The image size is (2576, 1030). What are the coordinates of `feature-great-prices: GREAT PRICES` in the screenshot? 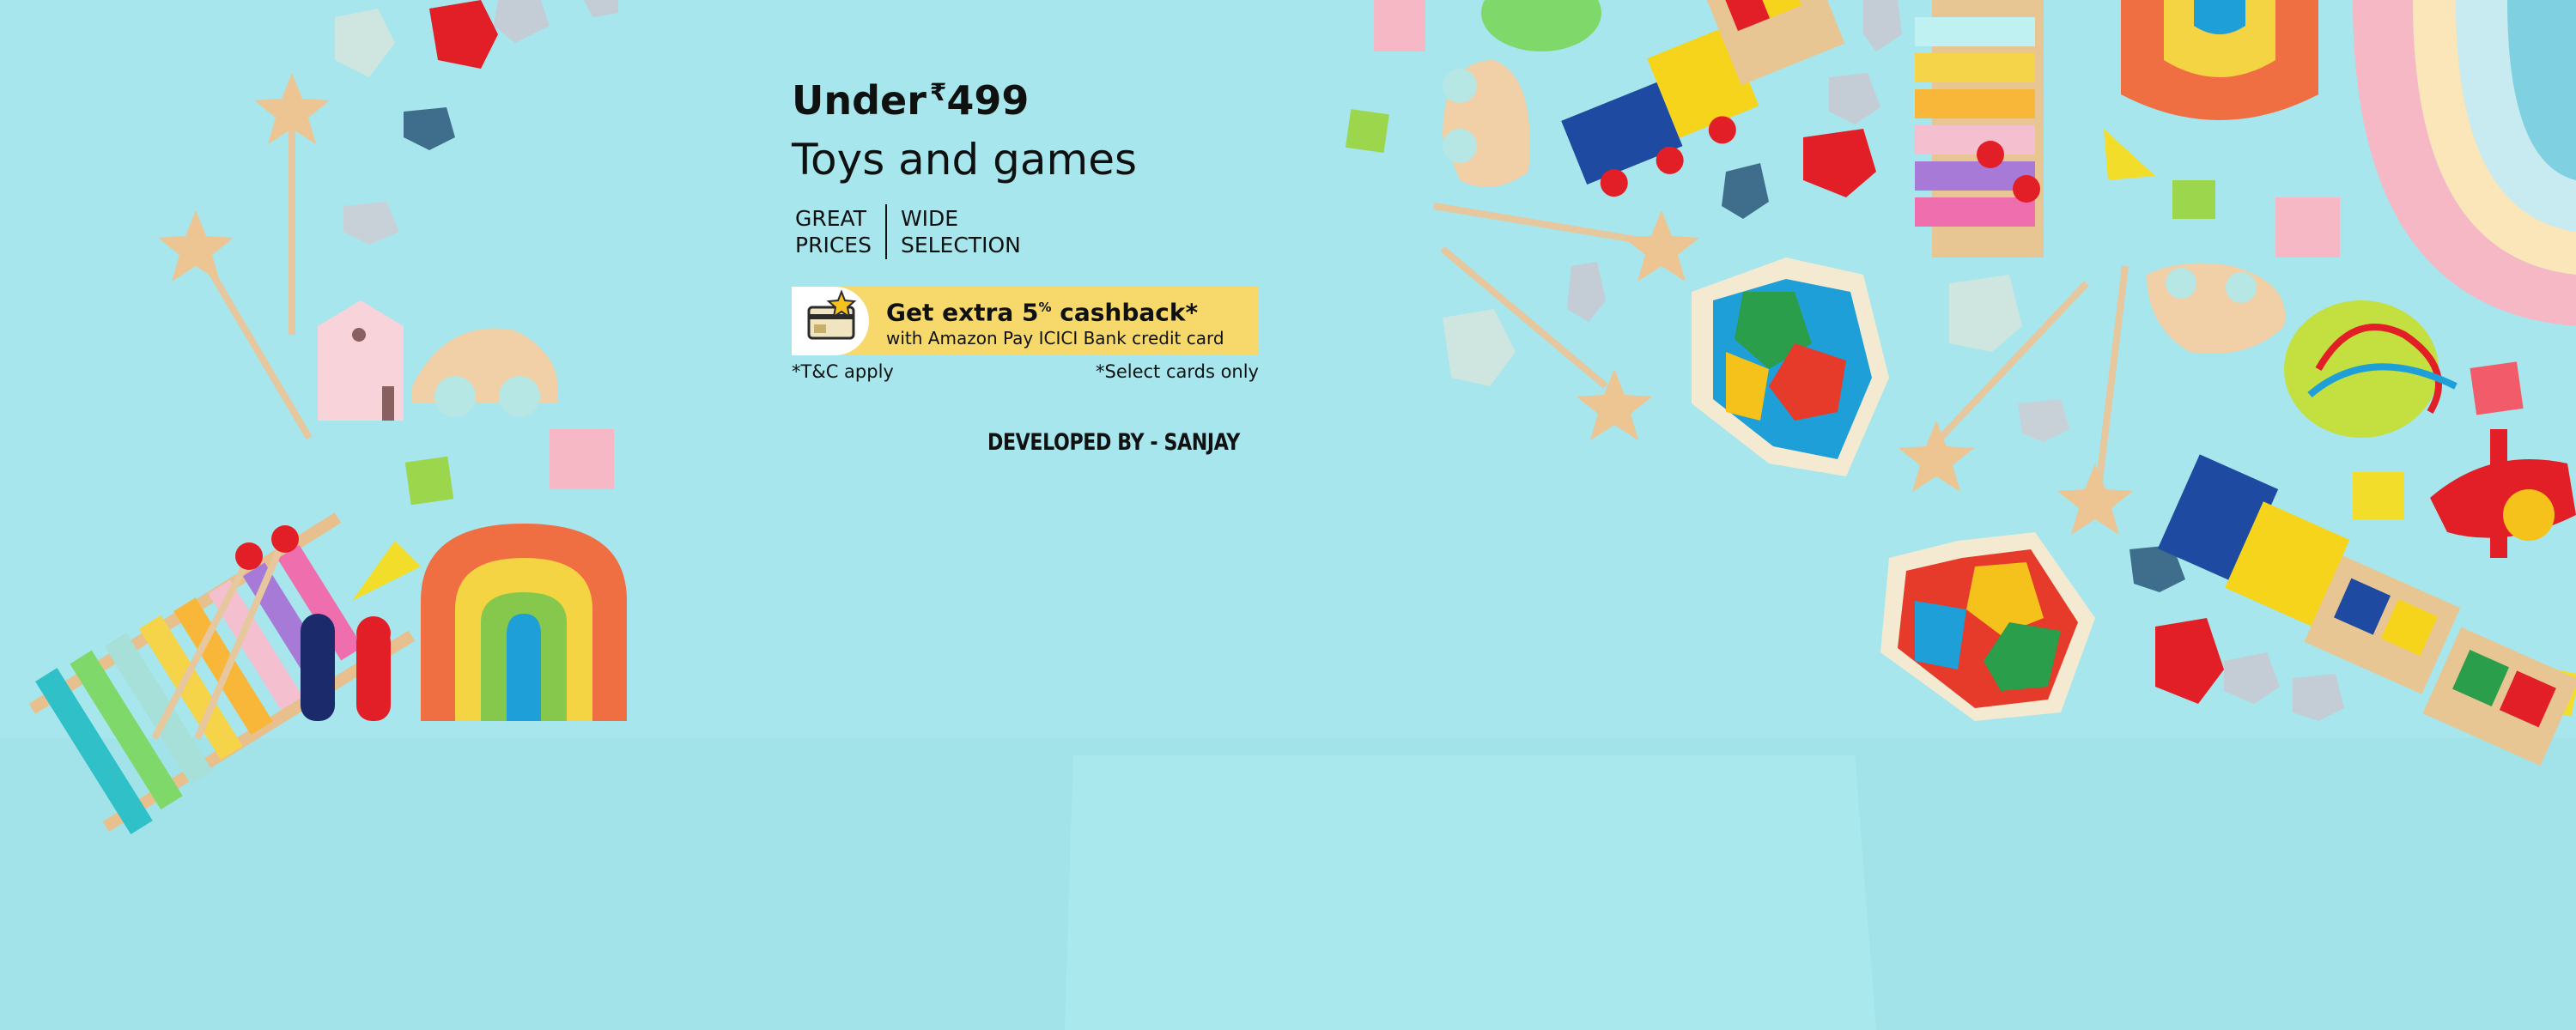 It's located at (834, 232).